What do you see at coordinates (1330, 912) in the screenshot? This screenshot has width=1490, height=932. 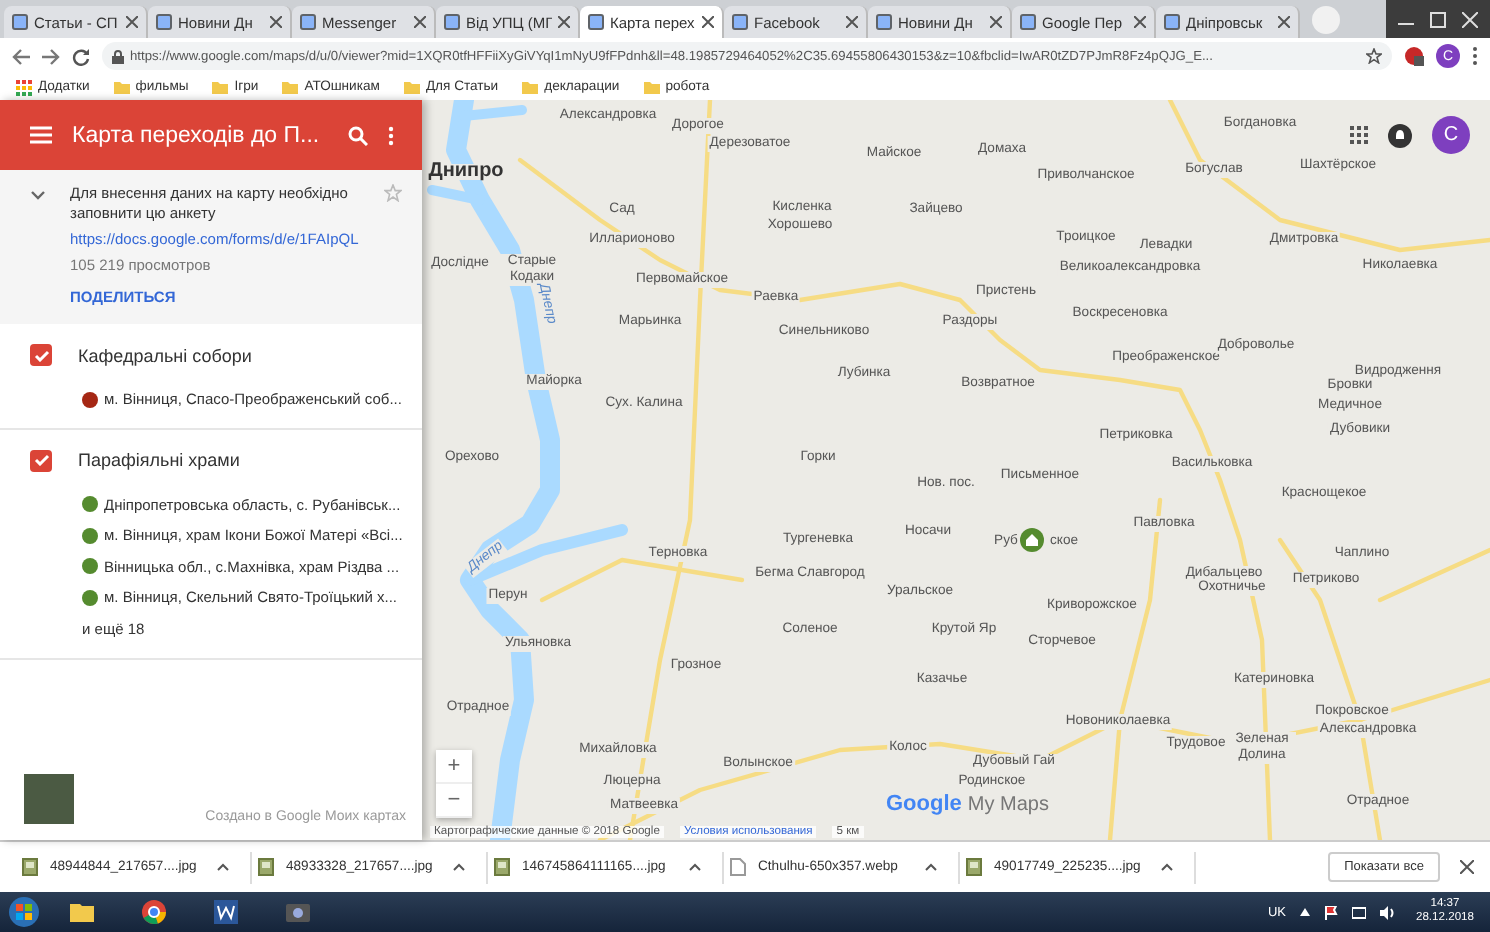 I see `flag-icon` at bounding box center [1330, 912].